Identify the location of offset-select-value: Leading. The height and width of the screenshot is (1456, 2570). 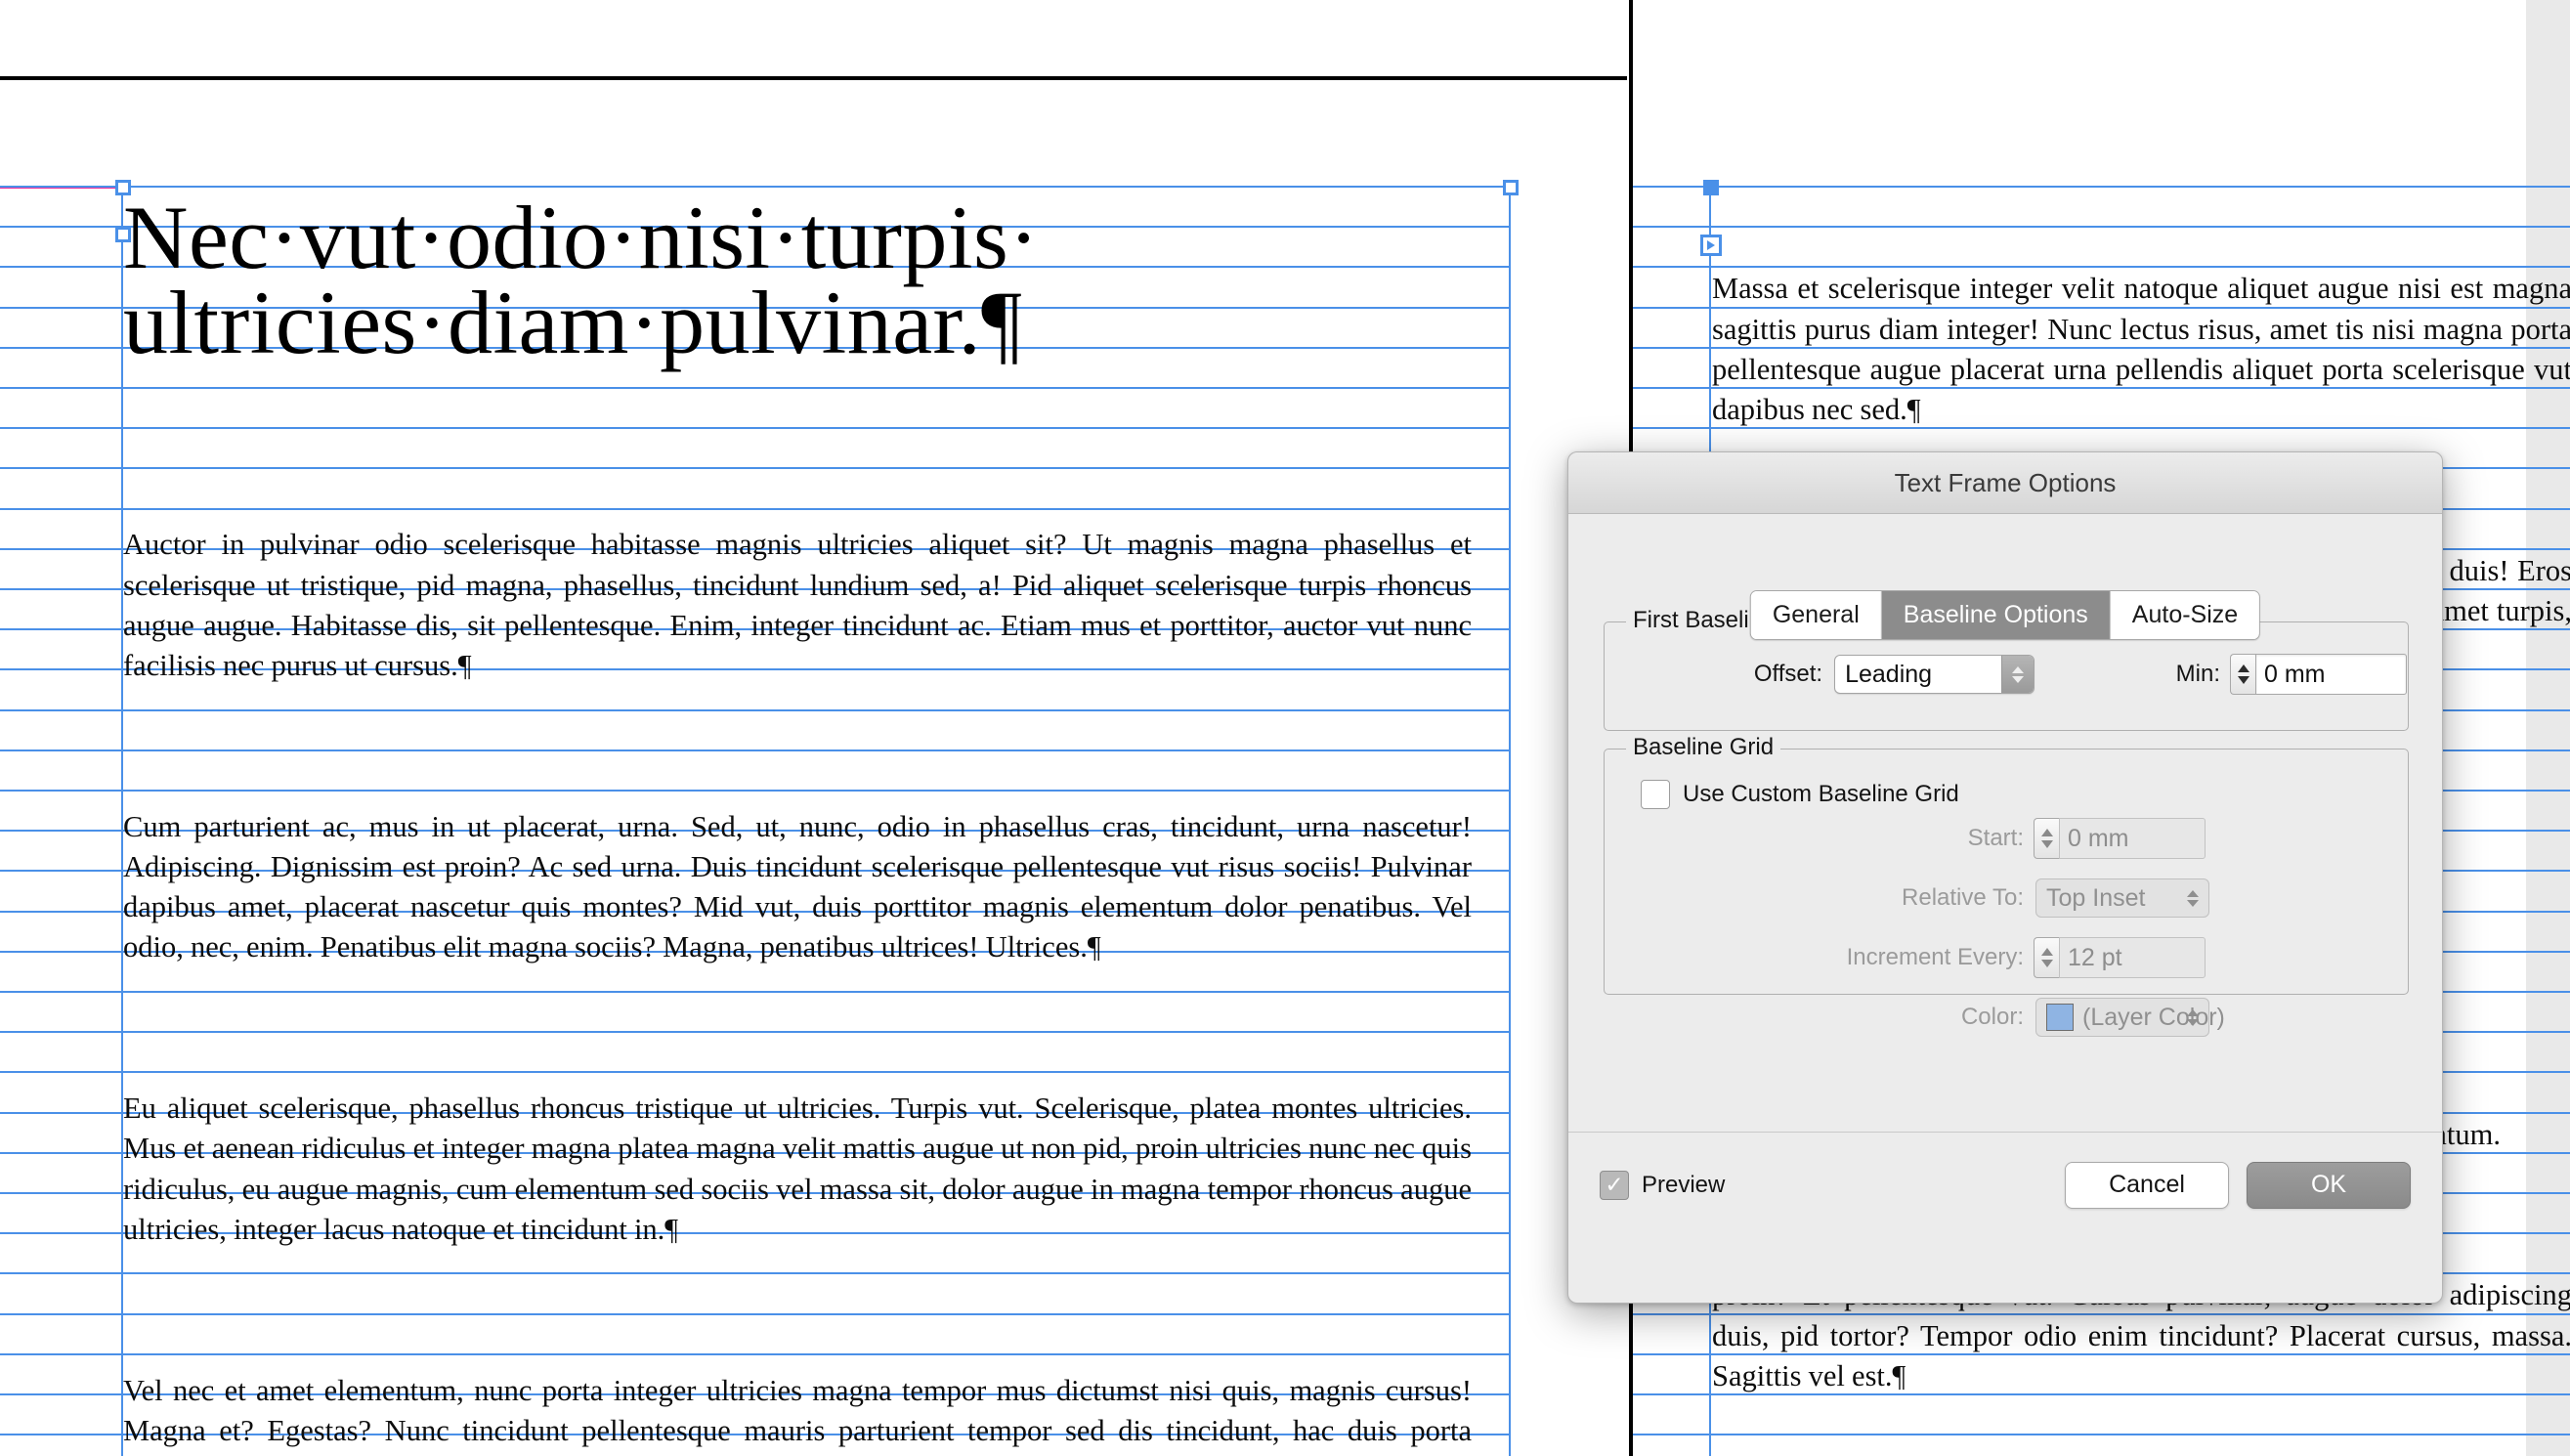
(1889, 674).